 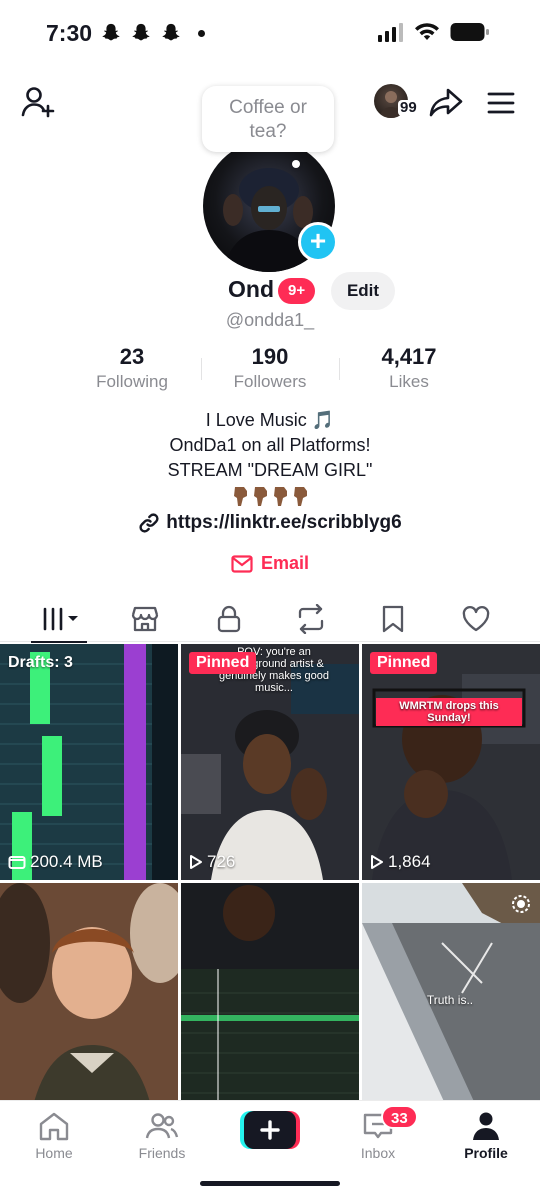 I want to click on inbox-unread-badge: 33, so click(x=399, y=1117).